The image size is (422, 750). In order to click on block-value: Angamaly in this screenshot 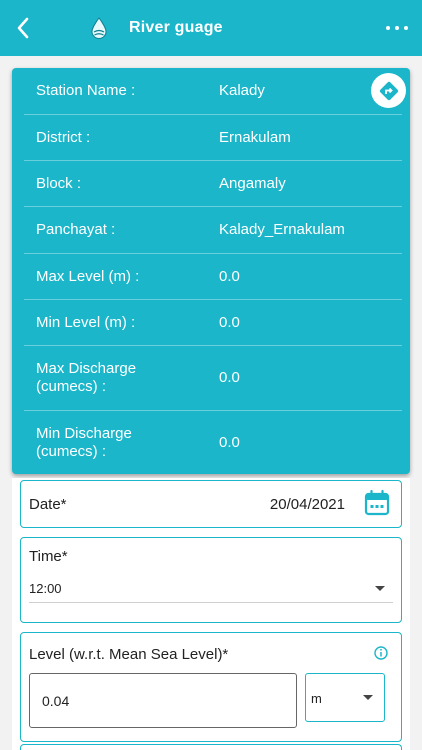, I will do `click(252, 183)`.